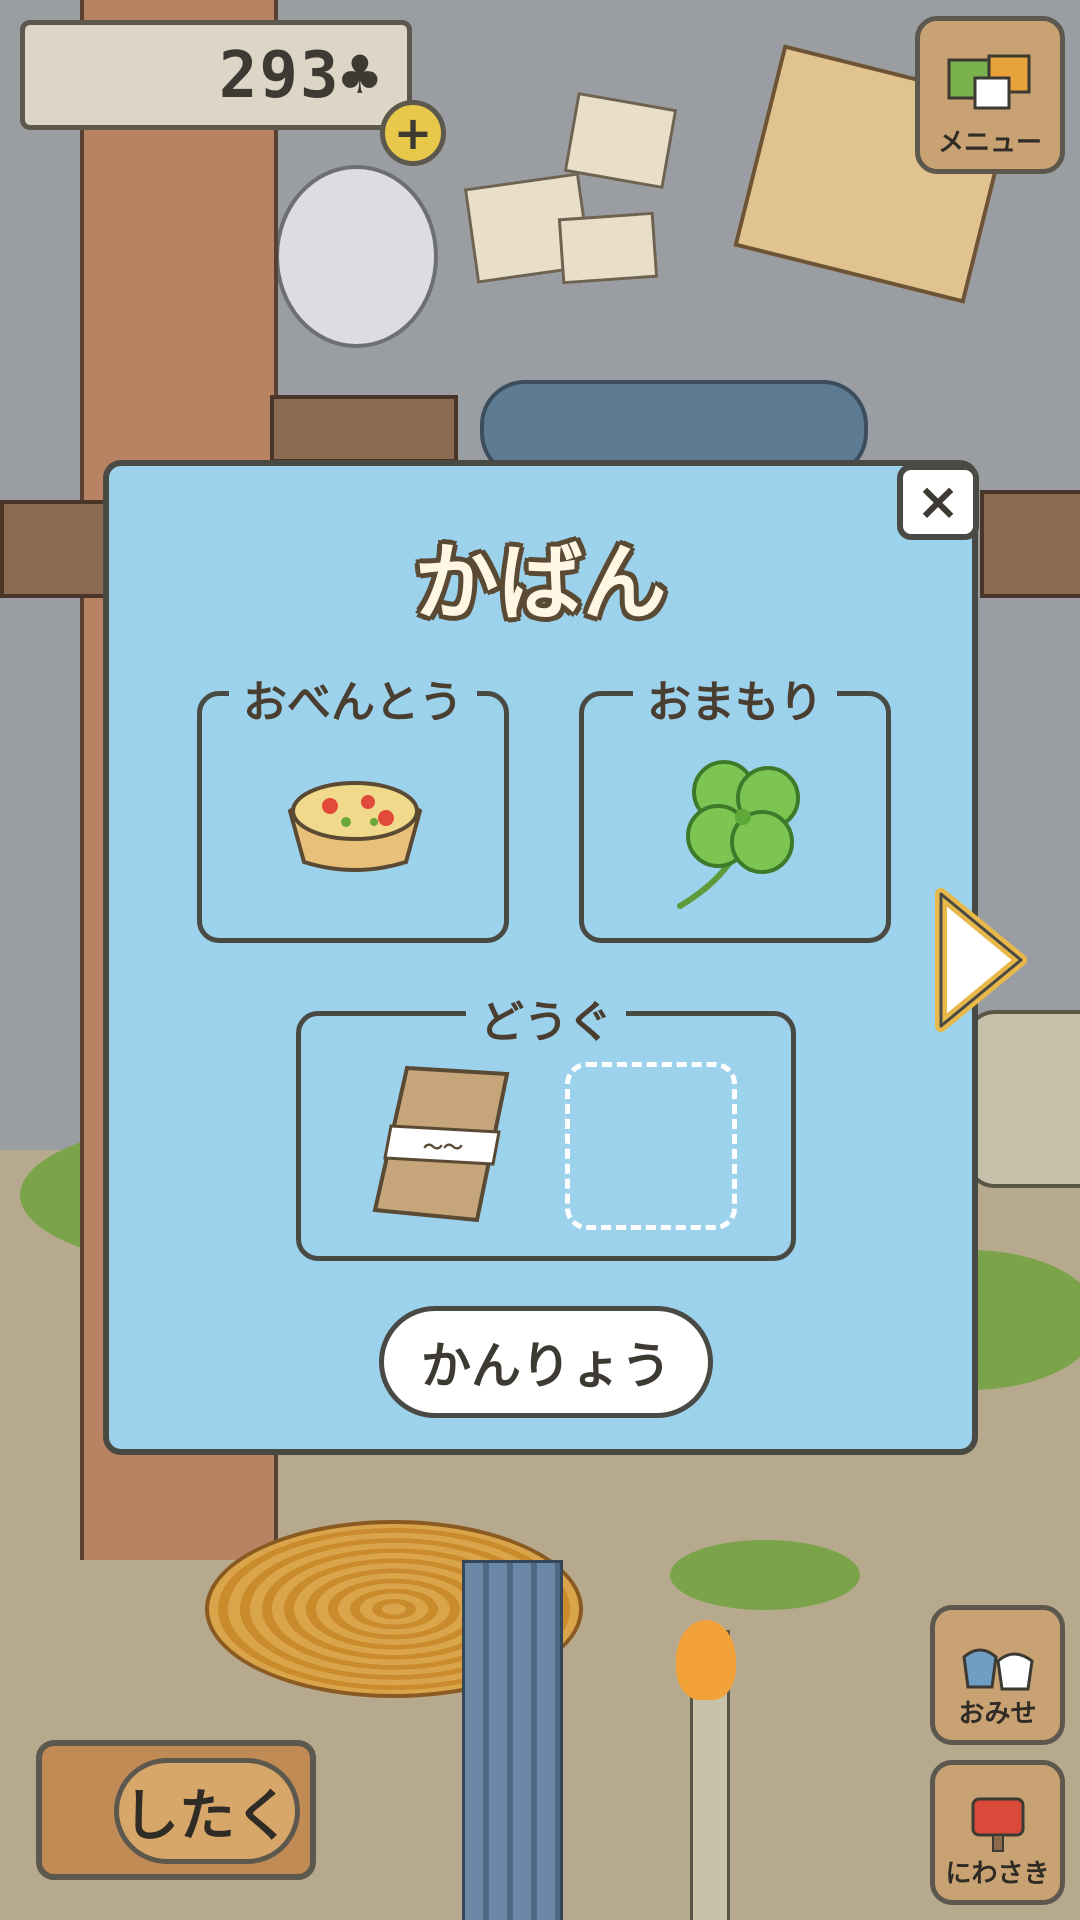 The width and height of the screenshot is (1080, 1920). Describe the element at coordinates (989, 143) in the screenshot. I see `menu-label: メニュー` at that location.